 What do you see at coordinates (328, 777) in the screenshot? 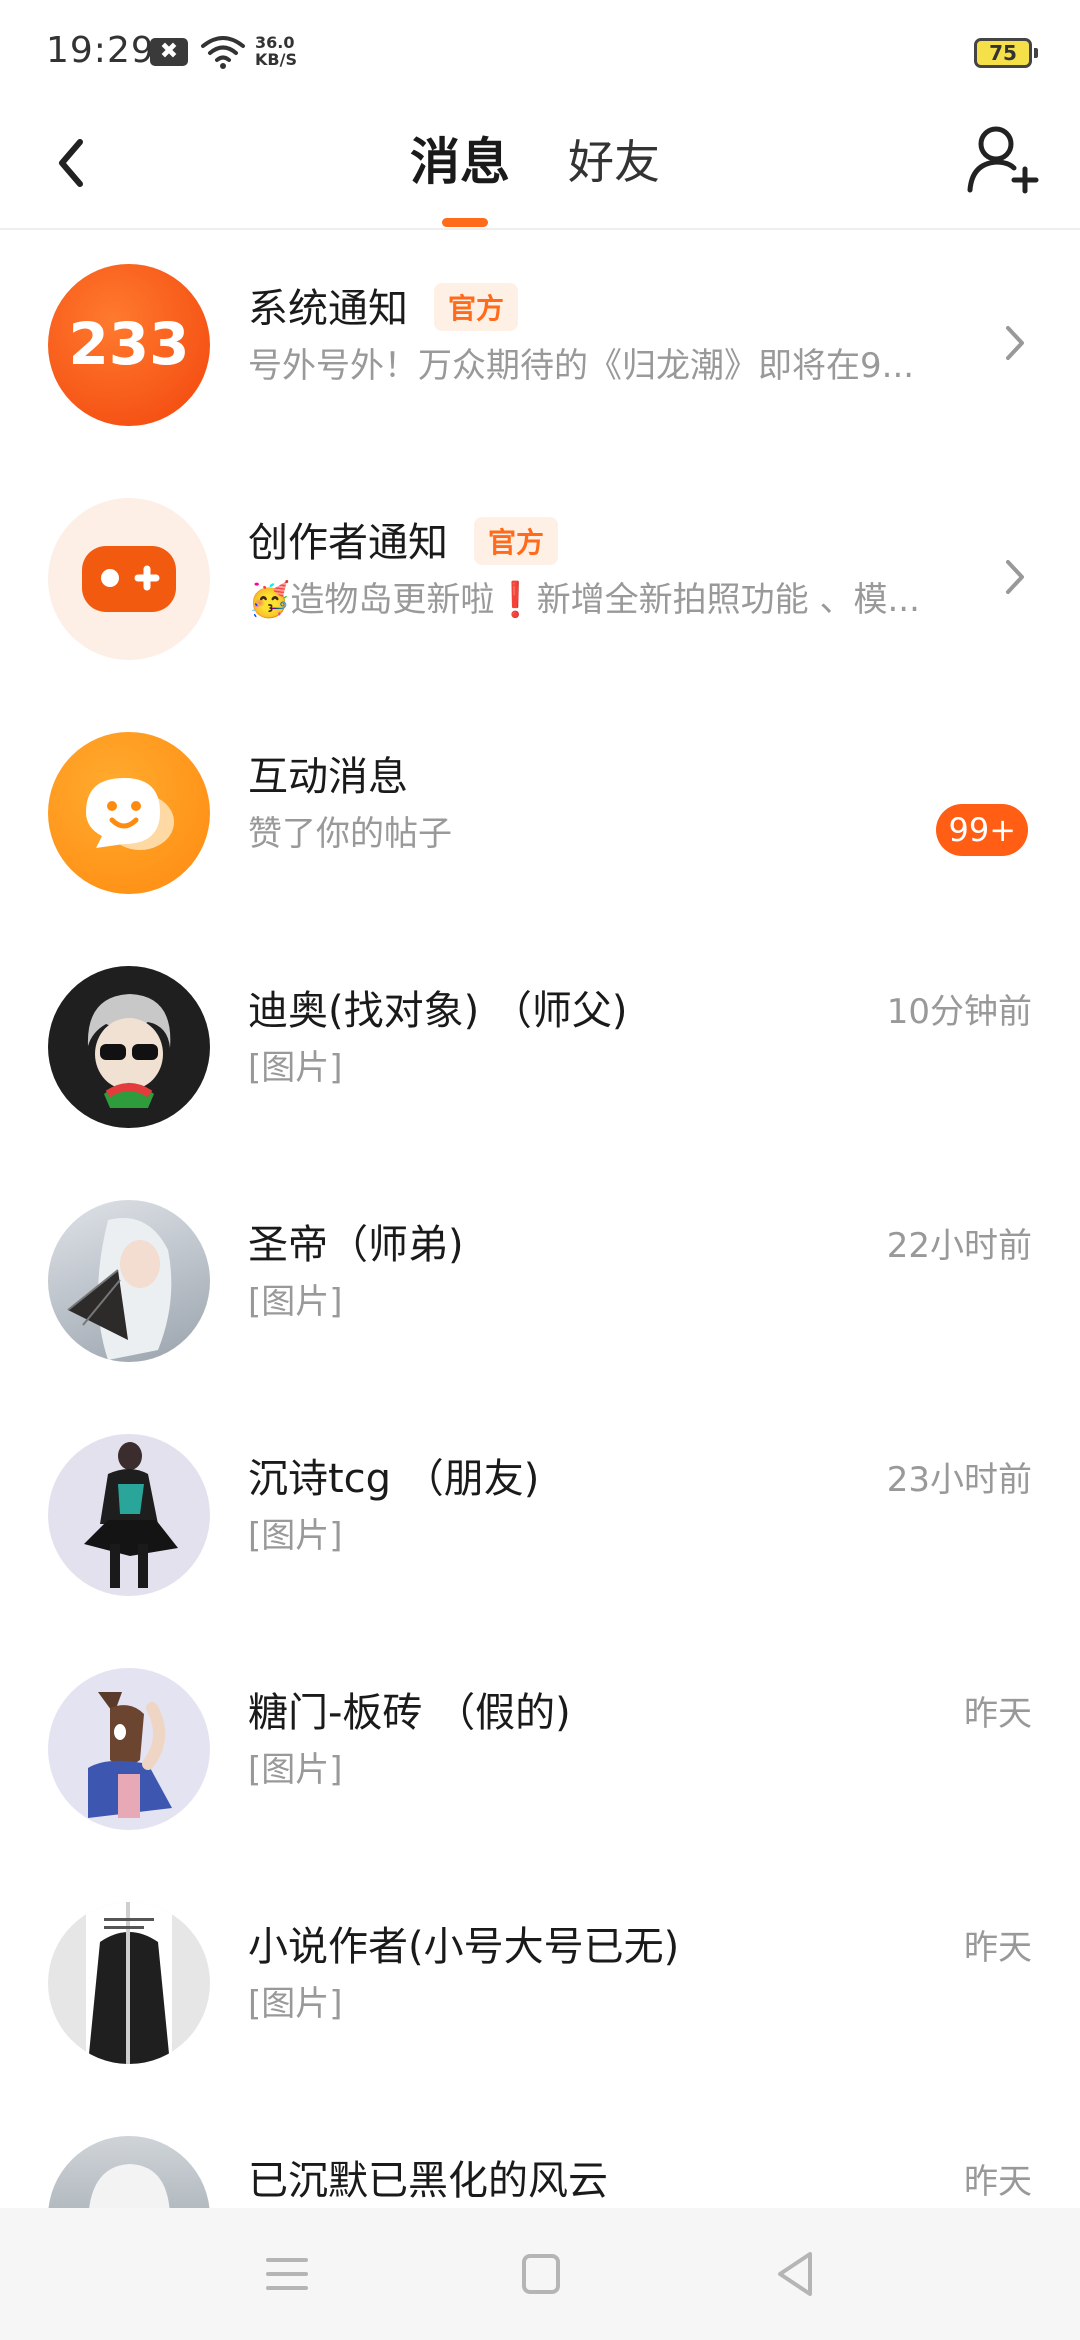
I see `message-title: 互动消息` at bounding box center [328, 777].